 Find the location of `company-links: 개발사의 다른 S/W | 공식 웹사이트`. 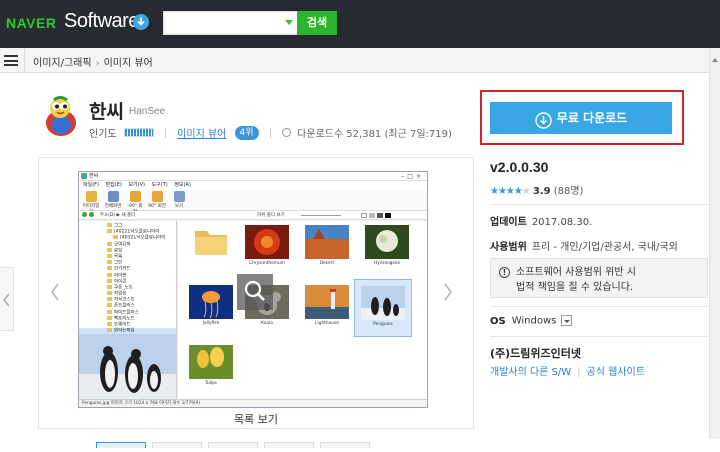

company-links: 개발사의 다른 S/W | 공식 웹사이트 is located at coordinates (567, 370).